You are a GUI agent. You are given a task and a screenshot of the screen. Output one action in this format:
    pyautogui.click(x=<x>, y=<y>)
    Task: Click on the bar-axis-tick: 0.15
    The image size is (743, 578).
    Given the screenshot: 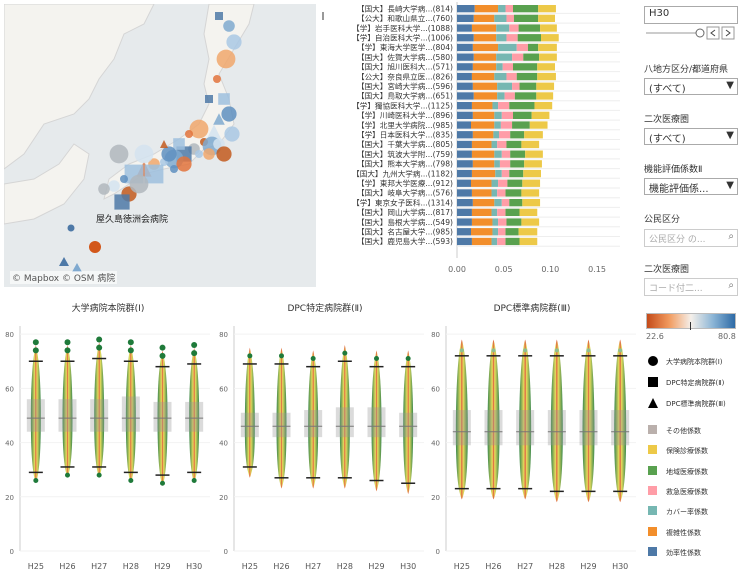 What is the action you would take?
    pyautogui.click(x=597, y=269)
    